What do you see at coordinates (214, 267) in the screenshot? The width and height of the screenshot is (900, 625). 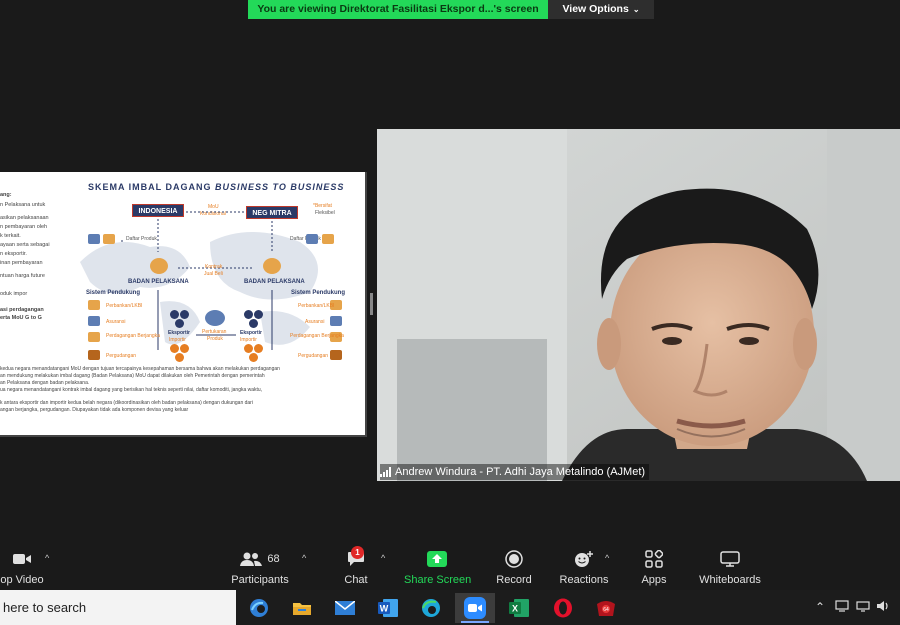 I see `kontrak-label: Kontrak` at bounding box center [214, 267].